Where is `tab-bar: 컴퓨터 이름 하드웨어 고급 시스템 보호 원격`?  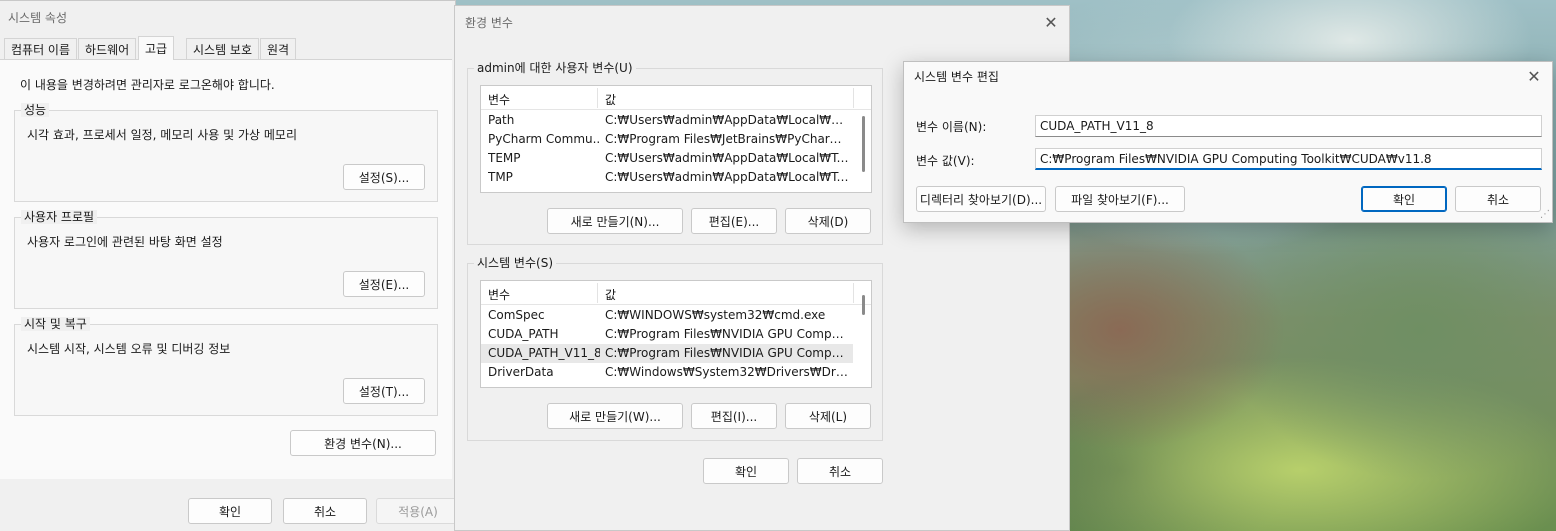 tab-bar: 컴퓨터 이름 하드웨어 고급 시스템 보호 원격 is located at coordinates (228, 48).